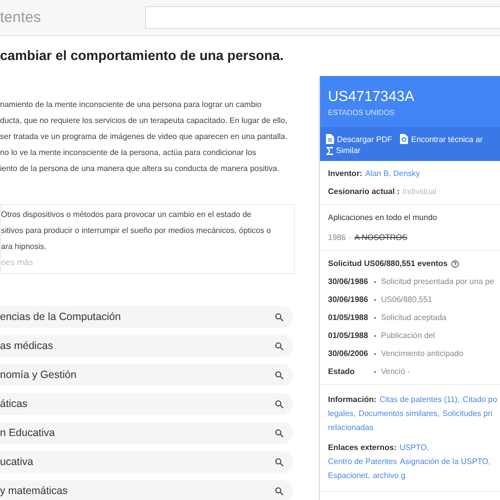 This screenshot has width=500, height=500. I want to click on abstract-text: ducta, que no requiere los servicios de un terapeuta capacitado. En lugar de ello,, so click(144, 121).